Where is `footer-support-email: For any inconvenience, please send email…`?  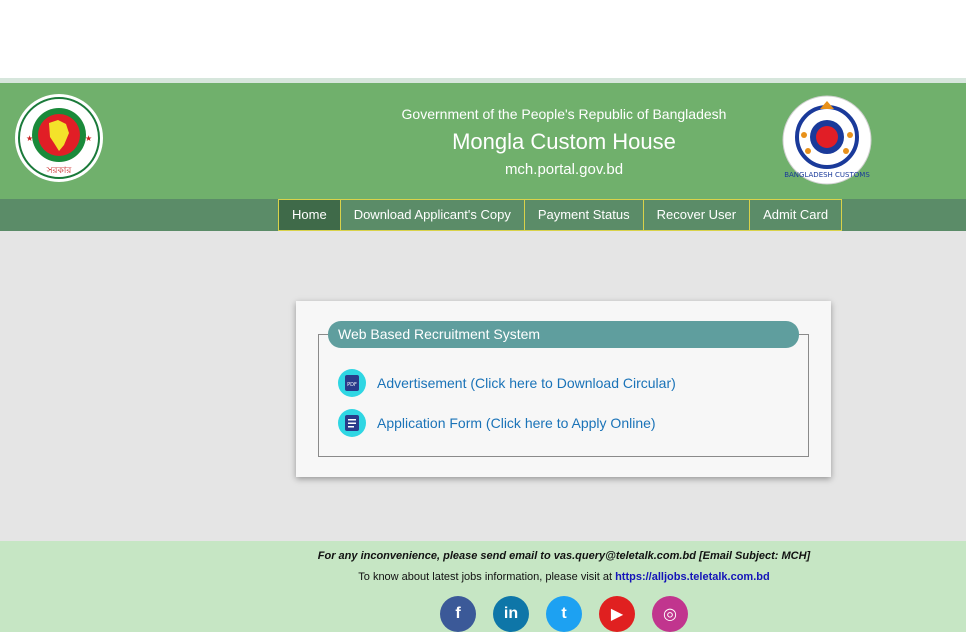 footer-support-email: For any inconvenience, please send email… is located at coordinates (564, 556).